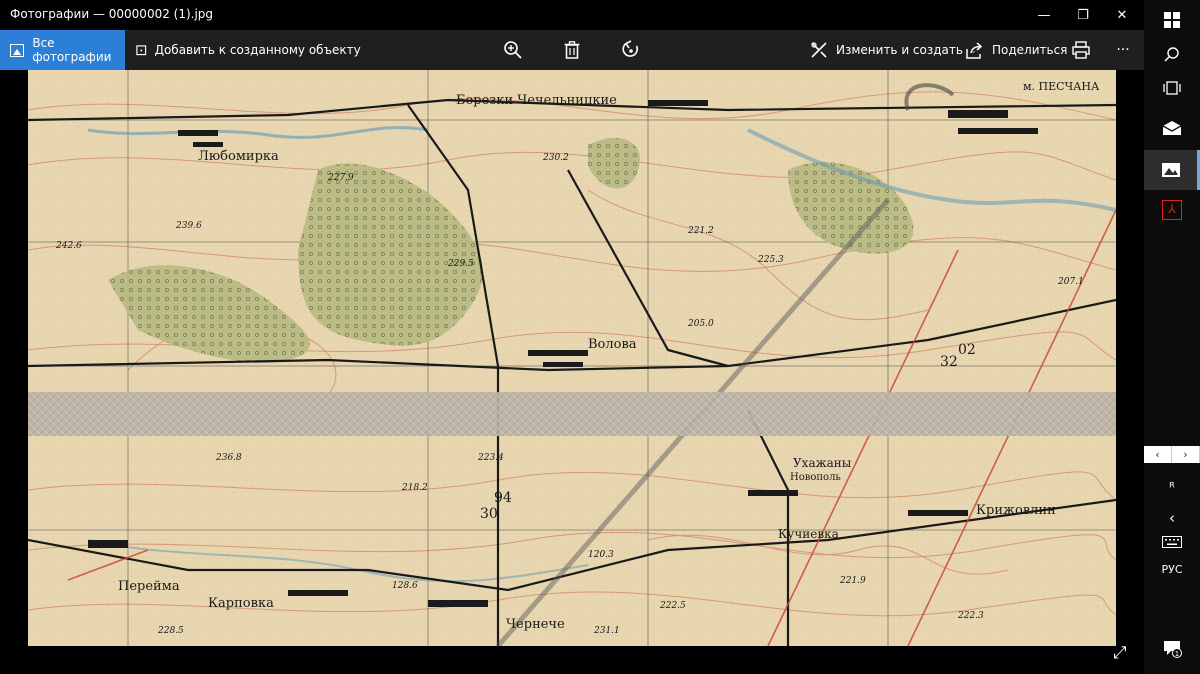 The width and height of the screenshot is (1200, 674). Describe the element at coordinates (170, 631) in the screenshot. I see `elevation-mark: 228.5` at that location.